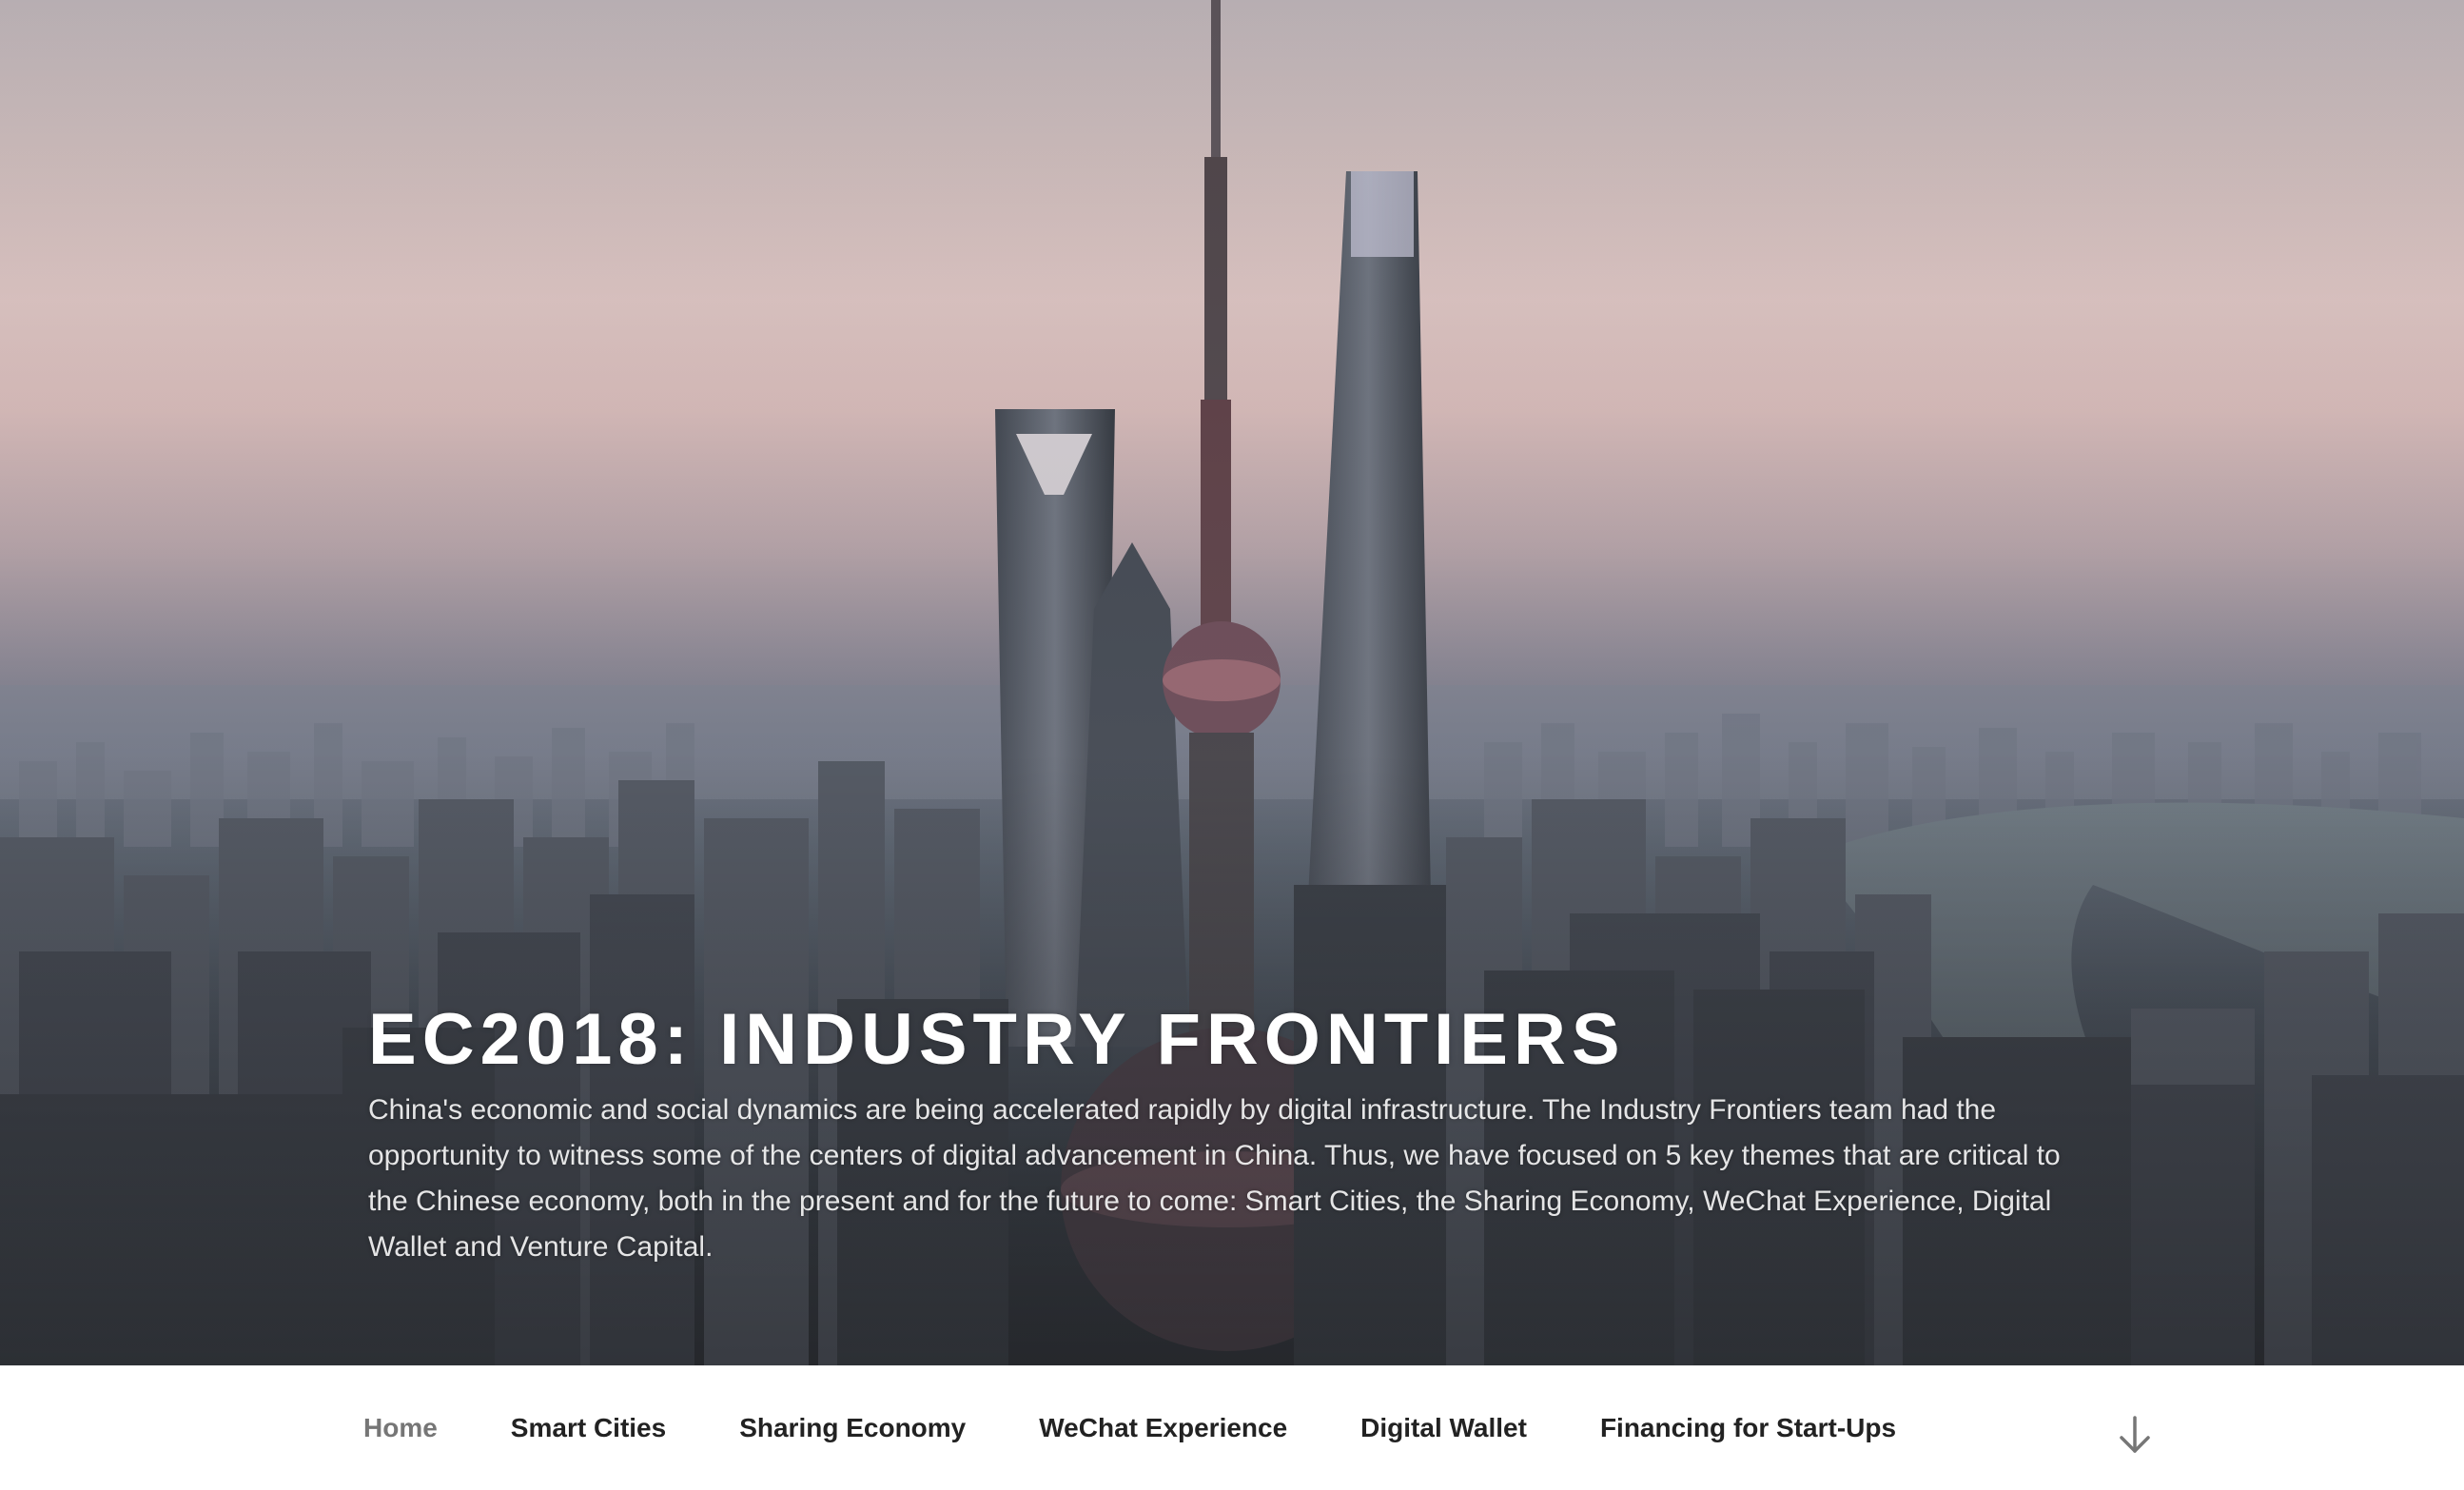  What do you see at coordinates (2135, 1435) in the screenshot?
I see `arrow-down-icon` at bounding box center [2135, 1435].